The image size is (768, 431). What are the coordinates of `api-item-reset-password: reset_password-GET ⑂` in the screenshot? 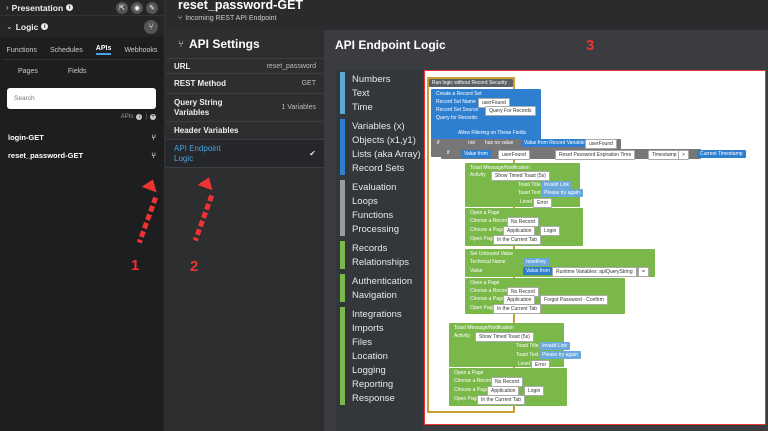 It's located at (82, 155).